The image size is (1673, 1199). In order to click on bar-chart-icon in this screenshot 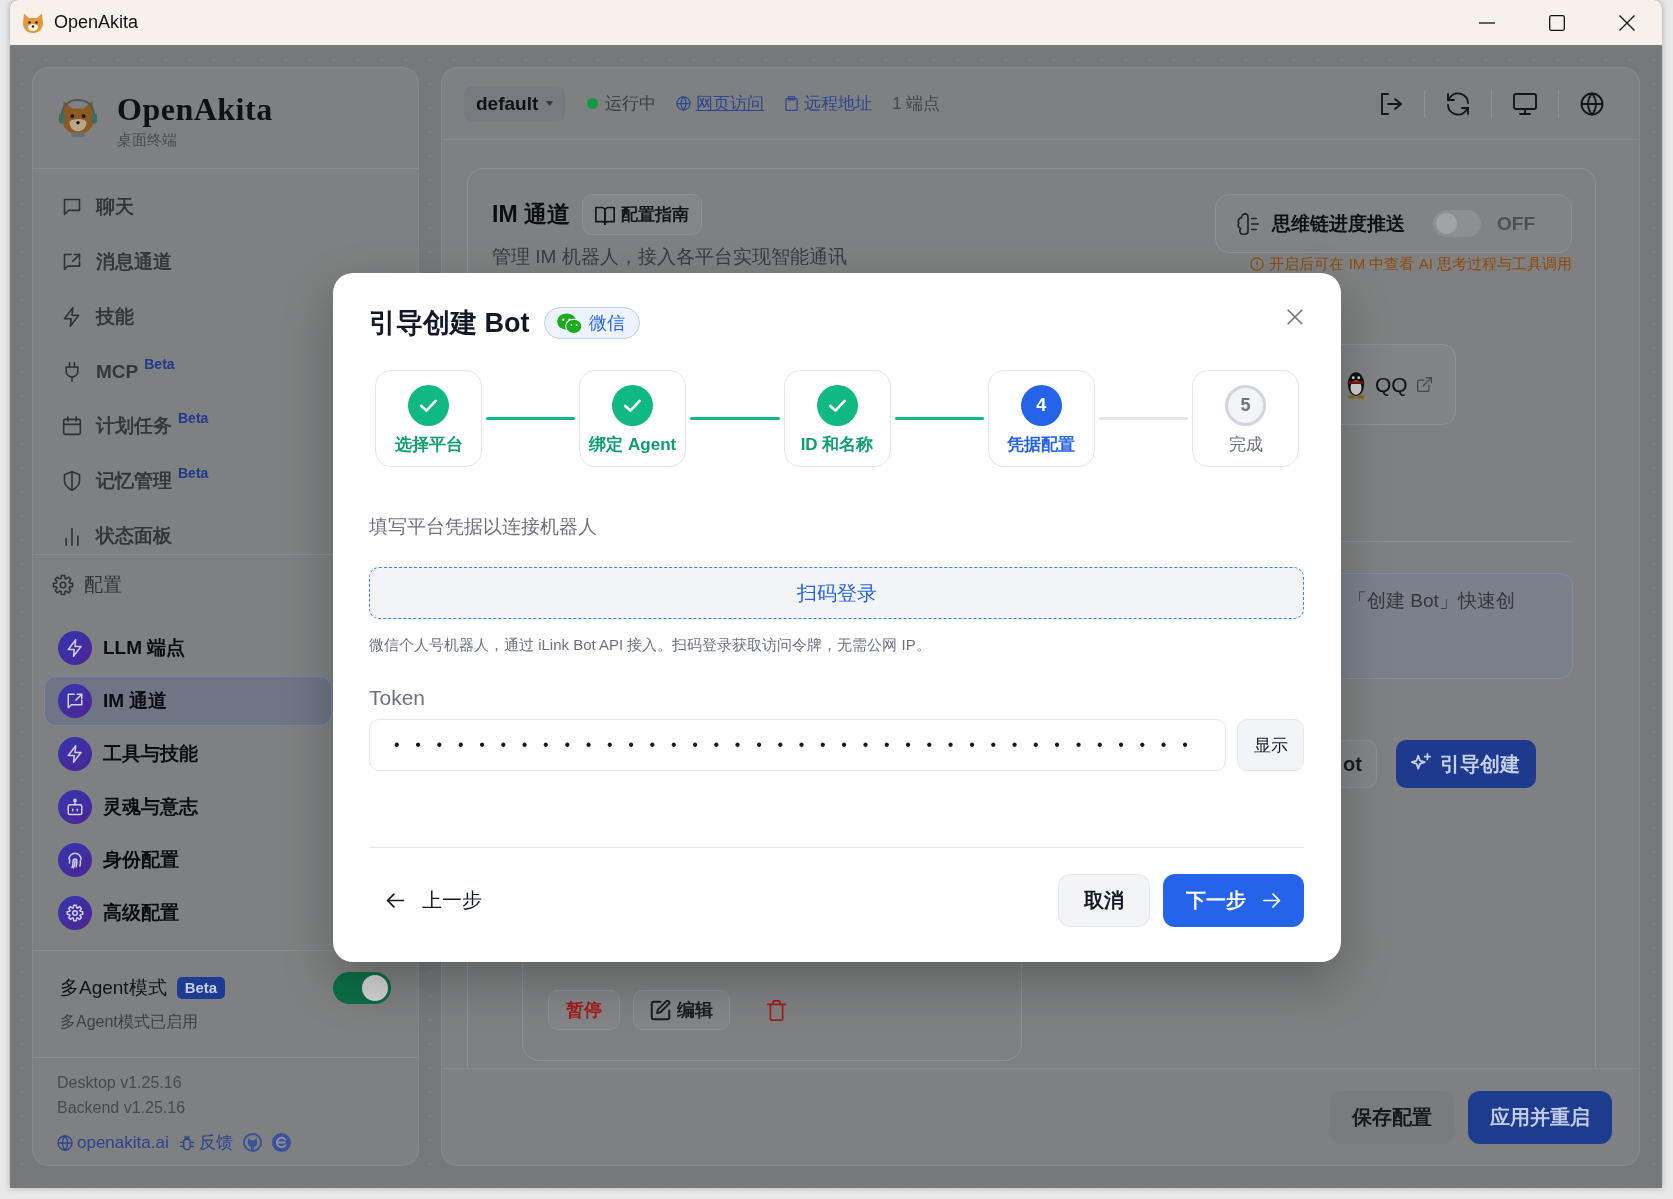, I will do `click(72, 536)`.